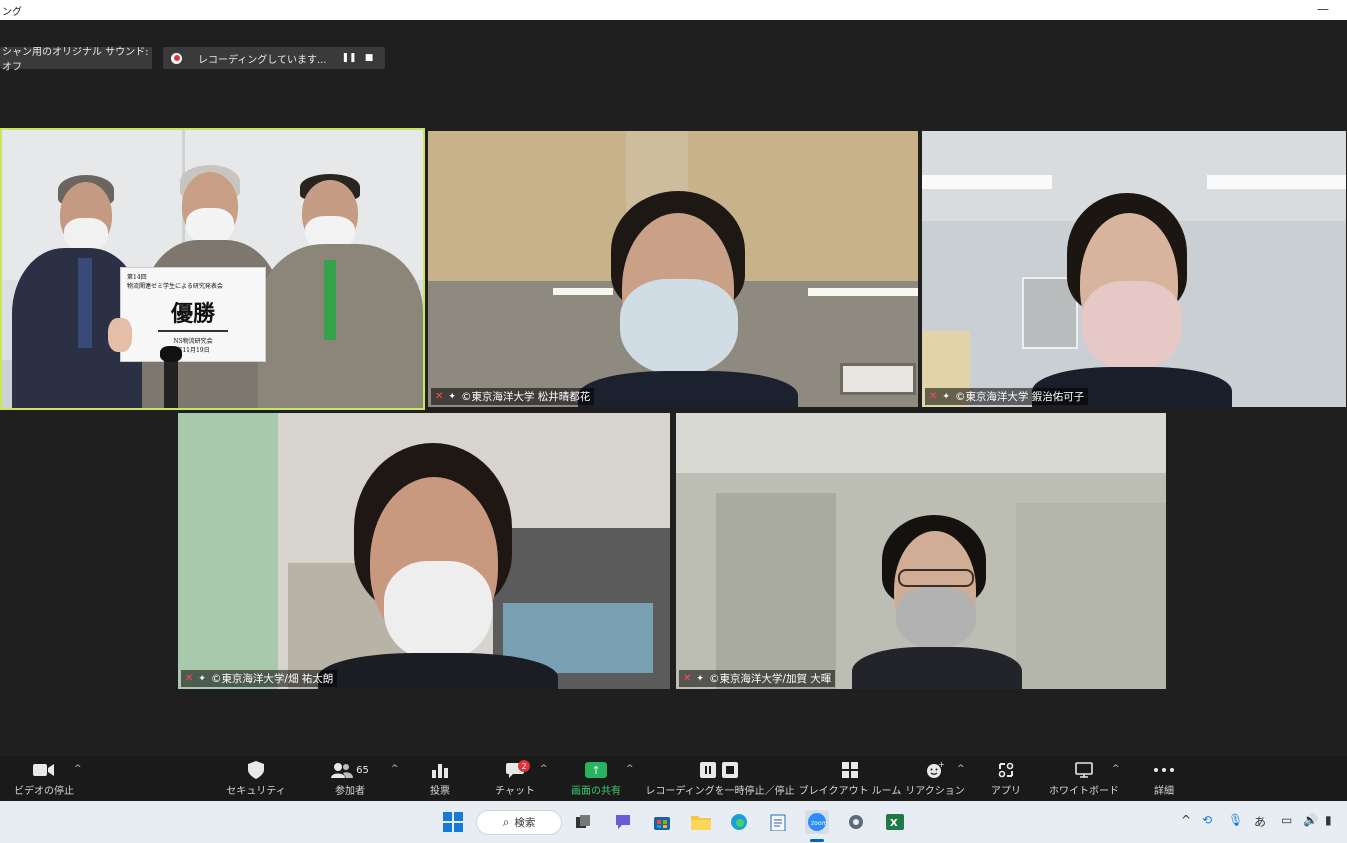 The image size is (1347, 843). Describe the element at coordinates (1186, 820) in the screenshot. I see `tray-overflow-chevron-icon: ^` at that location.